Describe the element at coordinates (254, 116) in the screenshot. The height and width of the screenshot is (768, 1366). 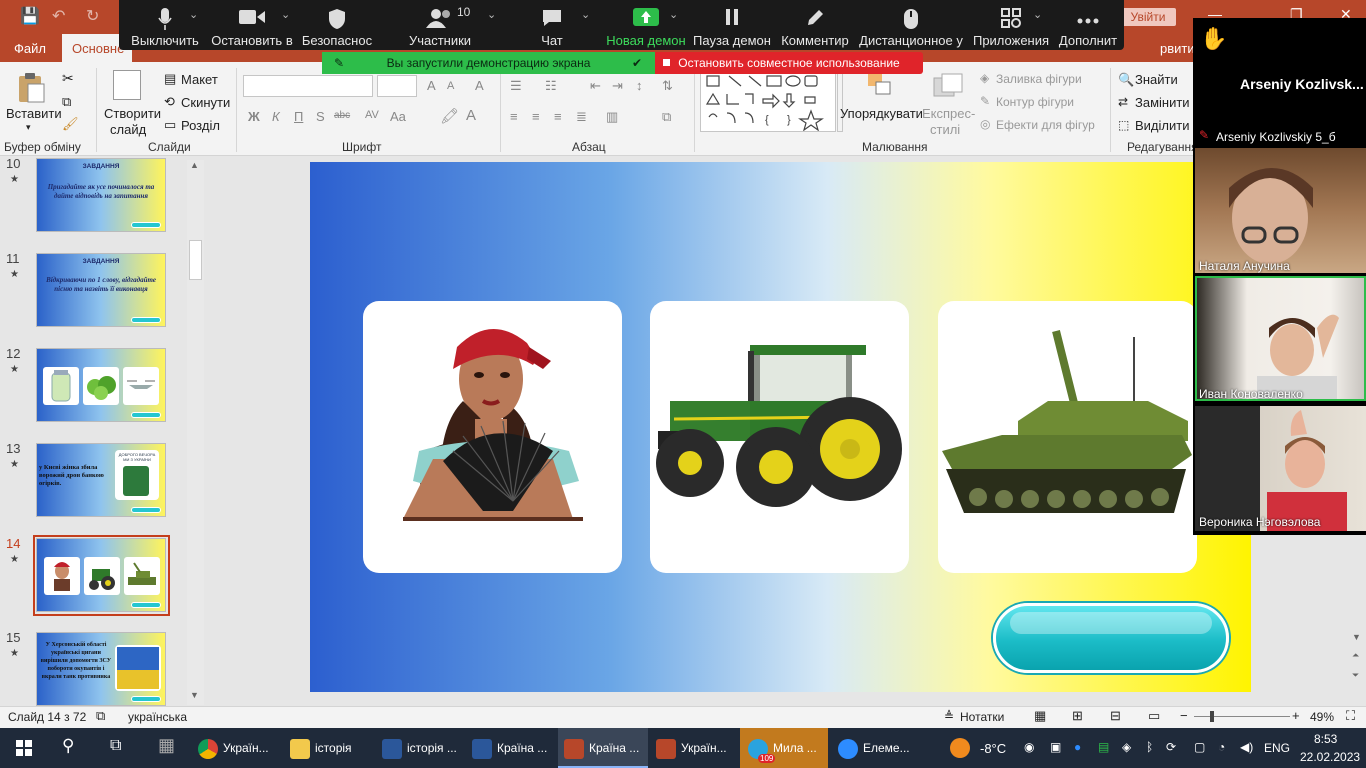
I see `bold-button: Ж` at that location.